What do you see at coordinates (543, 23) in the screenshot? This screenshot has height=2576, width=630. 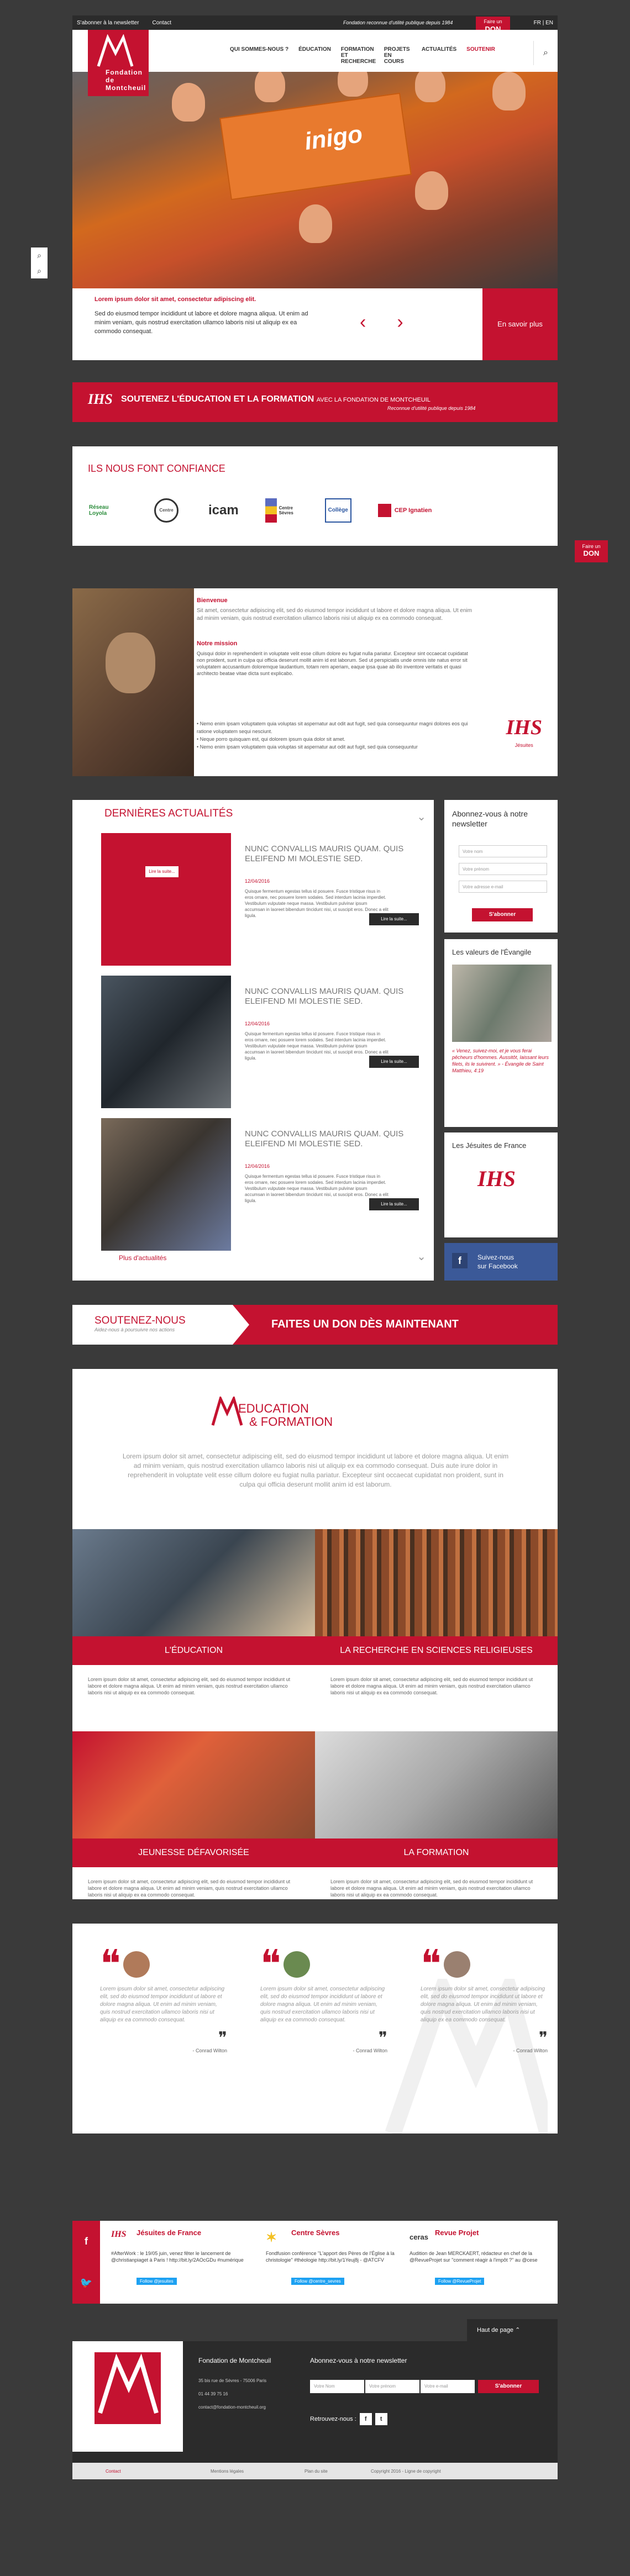 I see `language-switch: FR | EN` at bounding box center [543, 23].